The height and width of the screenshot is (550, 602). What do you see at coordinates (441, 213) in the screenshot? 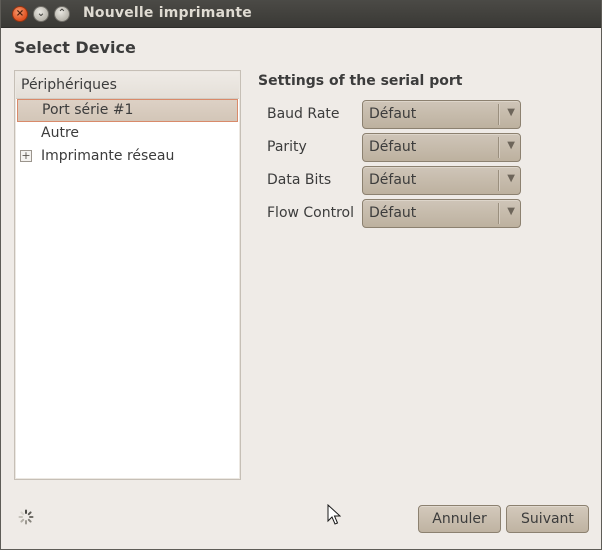
I see `flow-control-select: Défaut ▼` at bounding box center [441, 213].